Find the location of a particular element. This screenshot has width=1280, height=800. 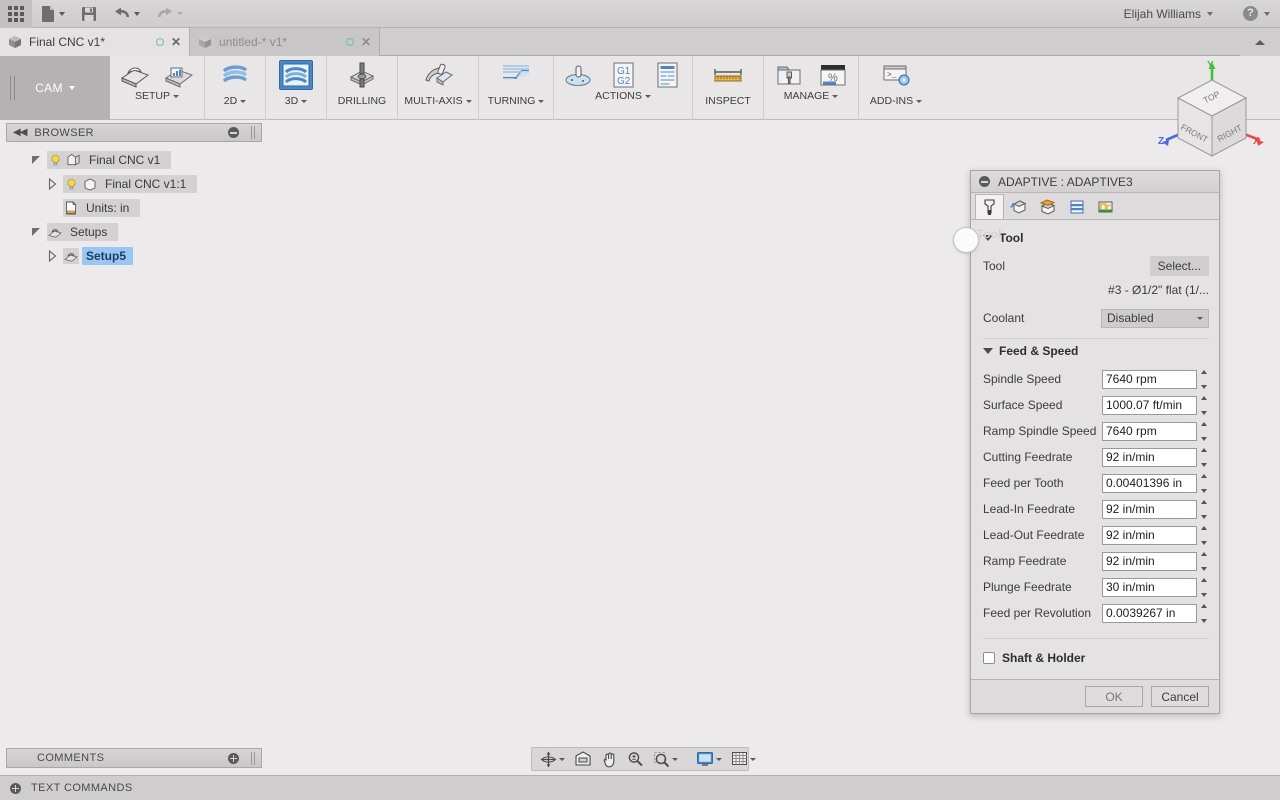

shaft-holder-checkbox is located at coordinates (989, 658).